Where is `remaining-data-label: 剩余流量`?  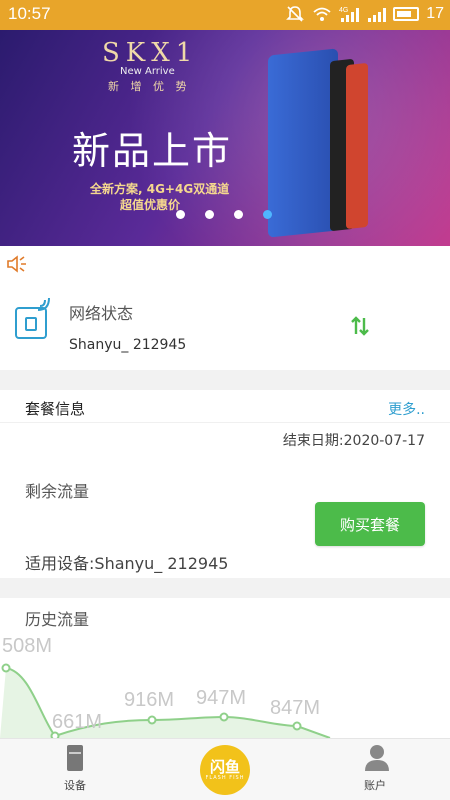
remaining-data-label: 剩余流量 is located at coordinates (57, 491).